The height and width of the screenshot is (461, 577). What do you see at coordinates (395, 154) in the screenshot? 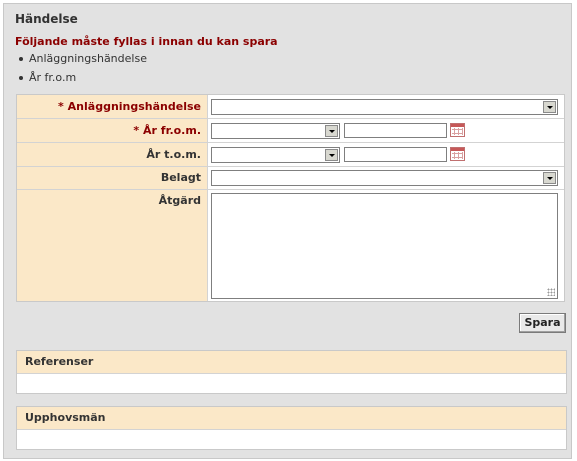
I see `ar-tom-date-input` at bounding box center [395, 154].